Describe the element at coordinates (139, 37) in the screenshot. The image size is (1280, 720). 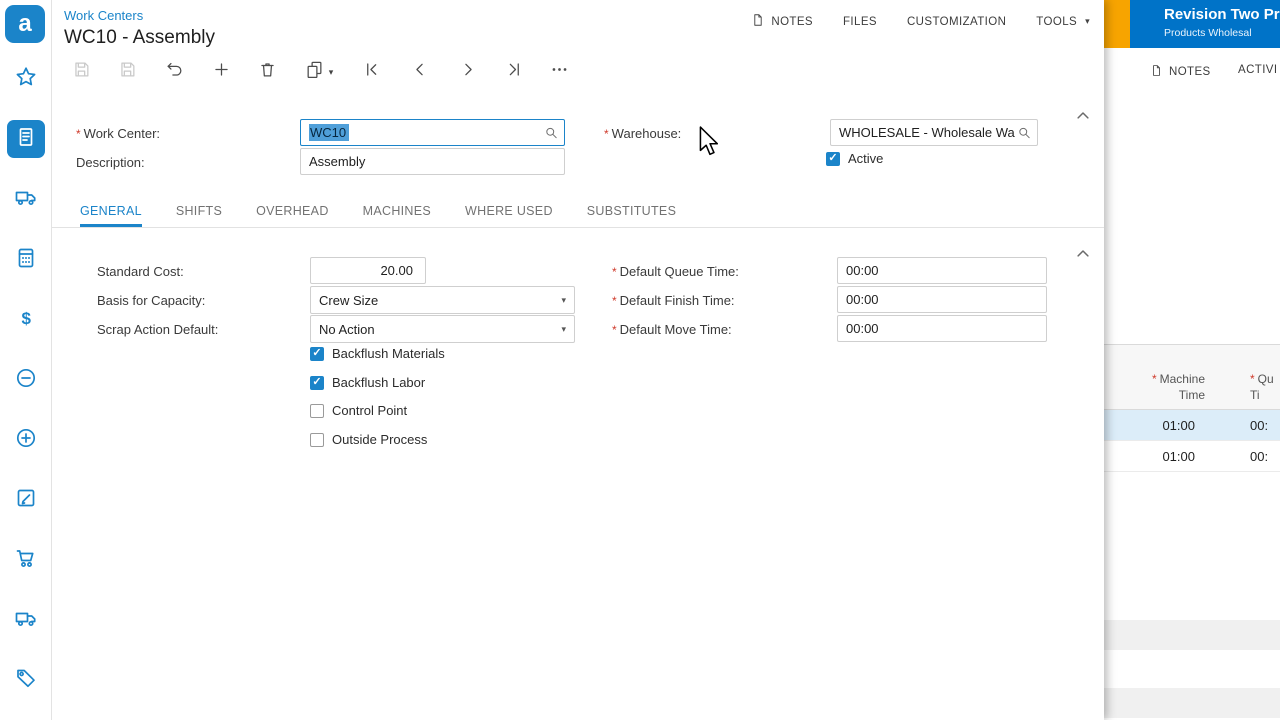
I see `page-title: WC10 - Assembly` at that location.